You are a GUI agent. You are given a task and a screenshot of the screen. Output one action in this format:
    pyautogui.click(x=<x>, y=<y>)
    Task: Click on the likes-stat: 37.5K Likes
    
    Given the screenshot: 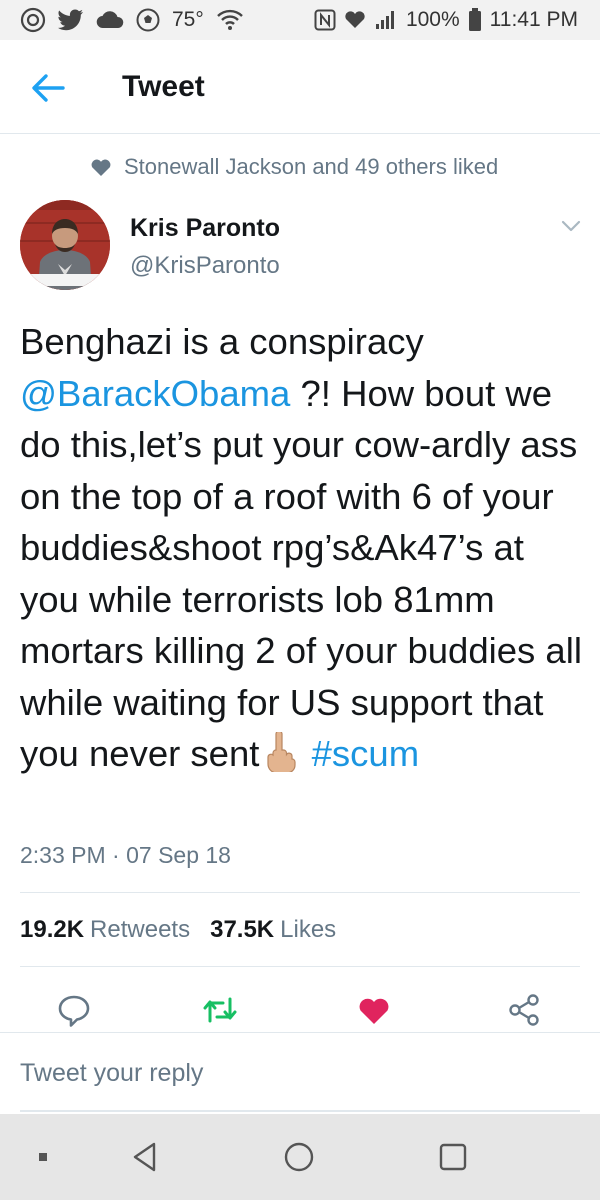 What is the action you would take?
    pyautogui.click(x=273, y=930)
    